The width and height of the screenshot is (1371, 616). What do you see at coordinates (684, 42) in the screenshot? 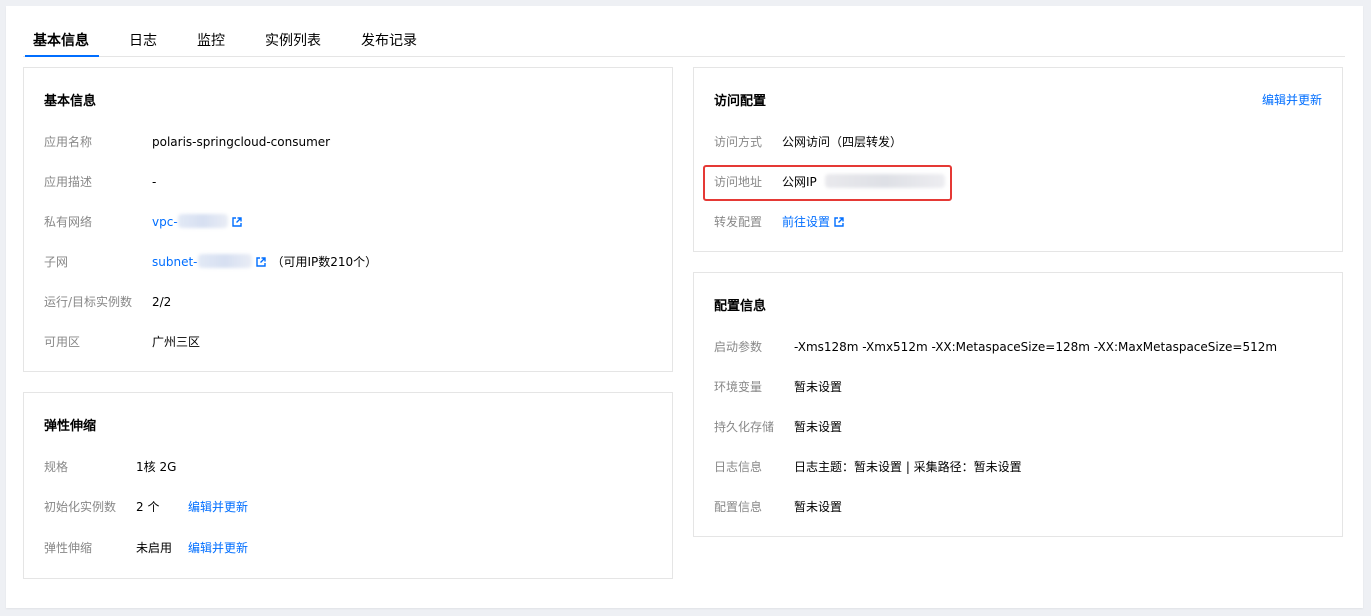
I see `tab-bar: 基本信息 日志 监控 实例列表 发布记录` at bounding box center [684, 42].